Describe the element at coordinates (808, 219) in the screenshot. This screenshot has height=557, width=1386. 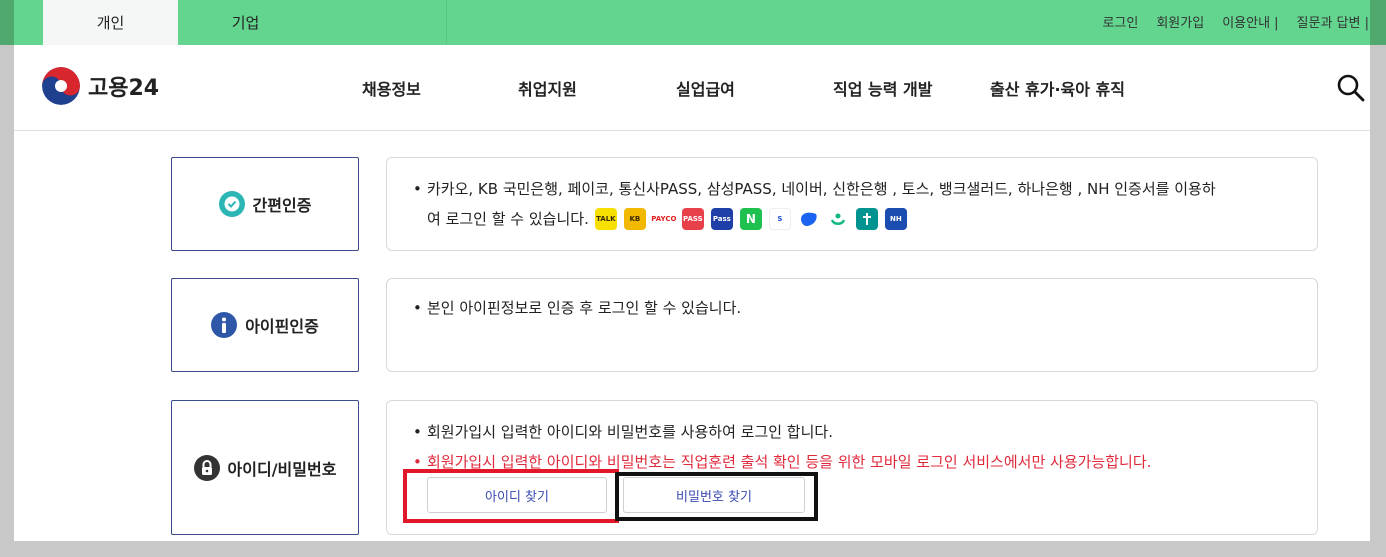
I see `toss-icon` at that location.